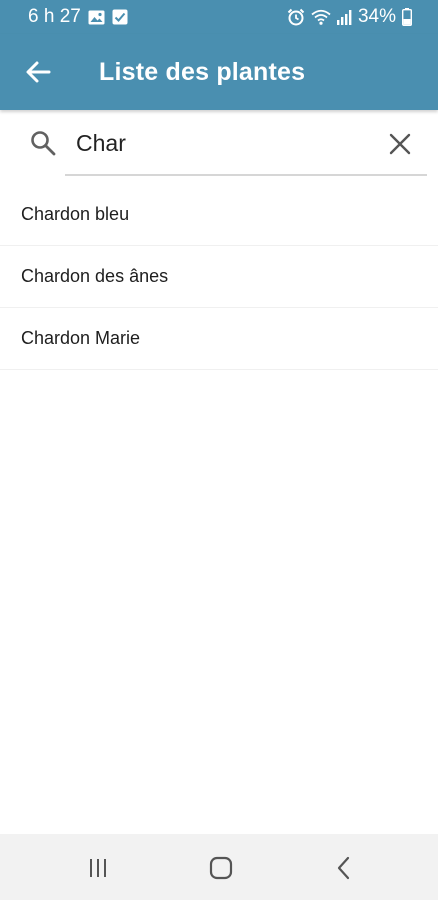 Image resolution: width=438 pixels, height=900 pixels. I want to click on recent-apps-button, so click(98, 868).